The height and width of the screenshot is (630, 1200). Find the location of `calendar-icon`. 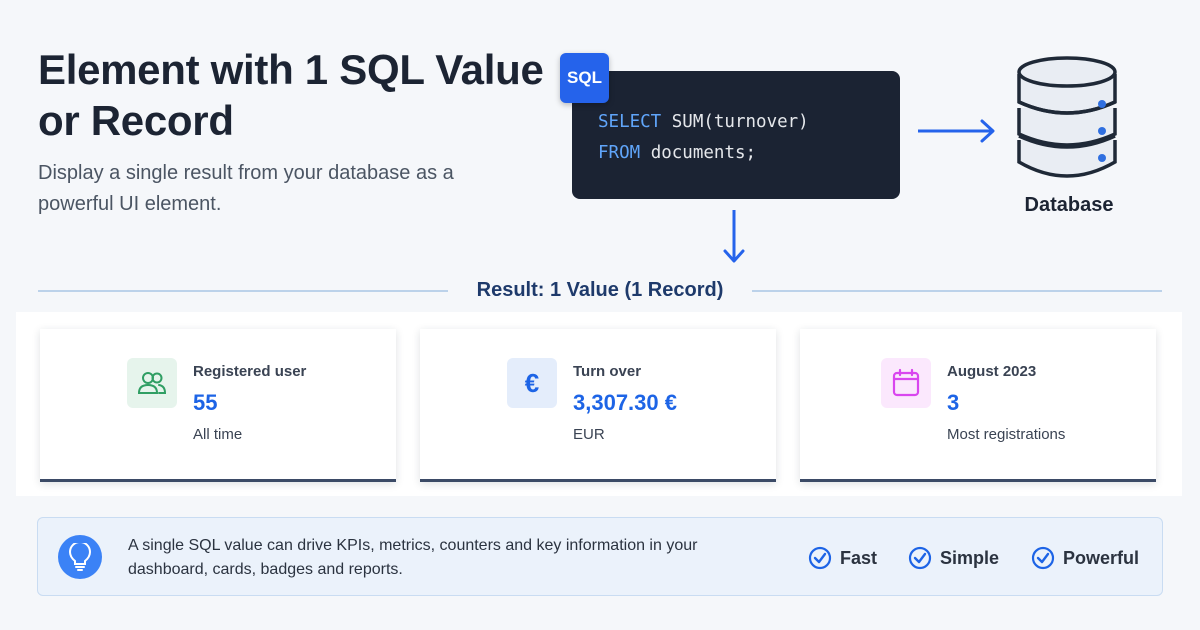

calendar-icon is located at coordinates (906, 383).